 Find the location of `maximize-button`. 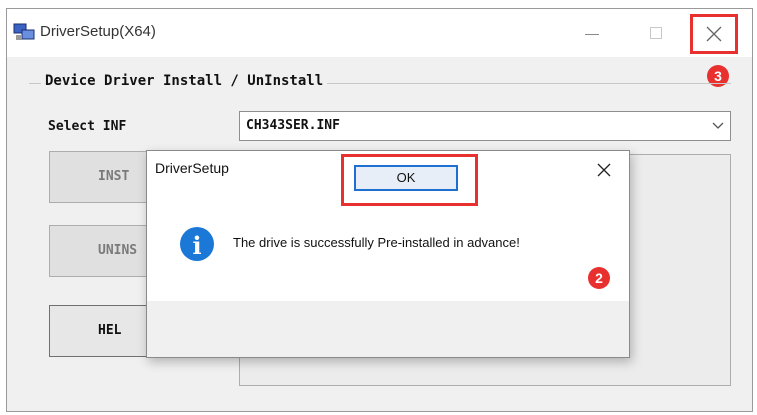

maximize-button is located at coordinates (656, 33).